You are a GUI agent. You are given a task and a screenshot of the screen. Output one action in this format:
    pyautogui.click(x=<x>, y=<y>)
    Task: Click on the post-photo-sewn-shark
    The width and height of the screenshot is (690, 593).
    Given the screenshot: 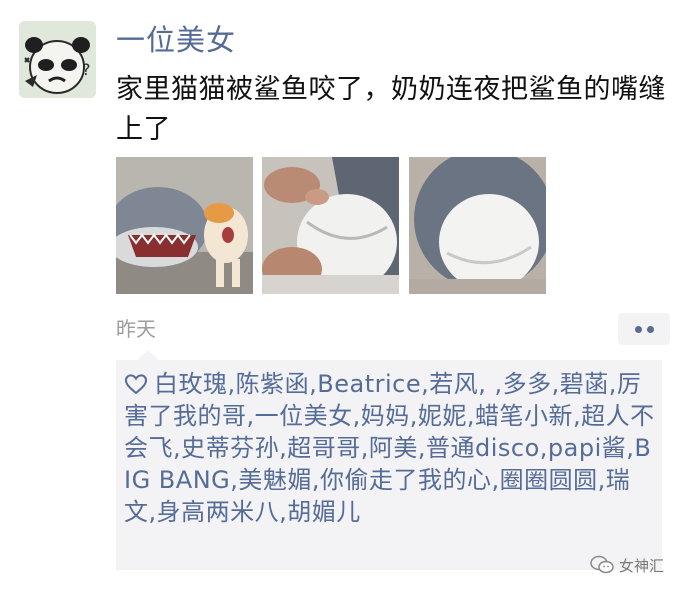 What is the action you would take?
    pyautogui.click(x=477, y=225)
    